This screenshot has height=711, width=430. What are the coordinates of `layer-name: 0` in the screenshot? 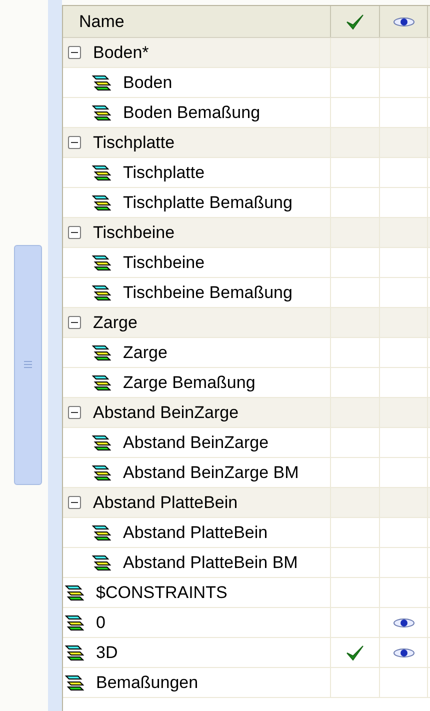 It's located at (100, 623).